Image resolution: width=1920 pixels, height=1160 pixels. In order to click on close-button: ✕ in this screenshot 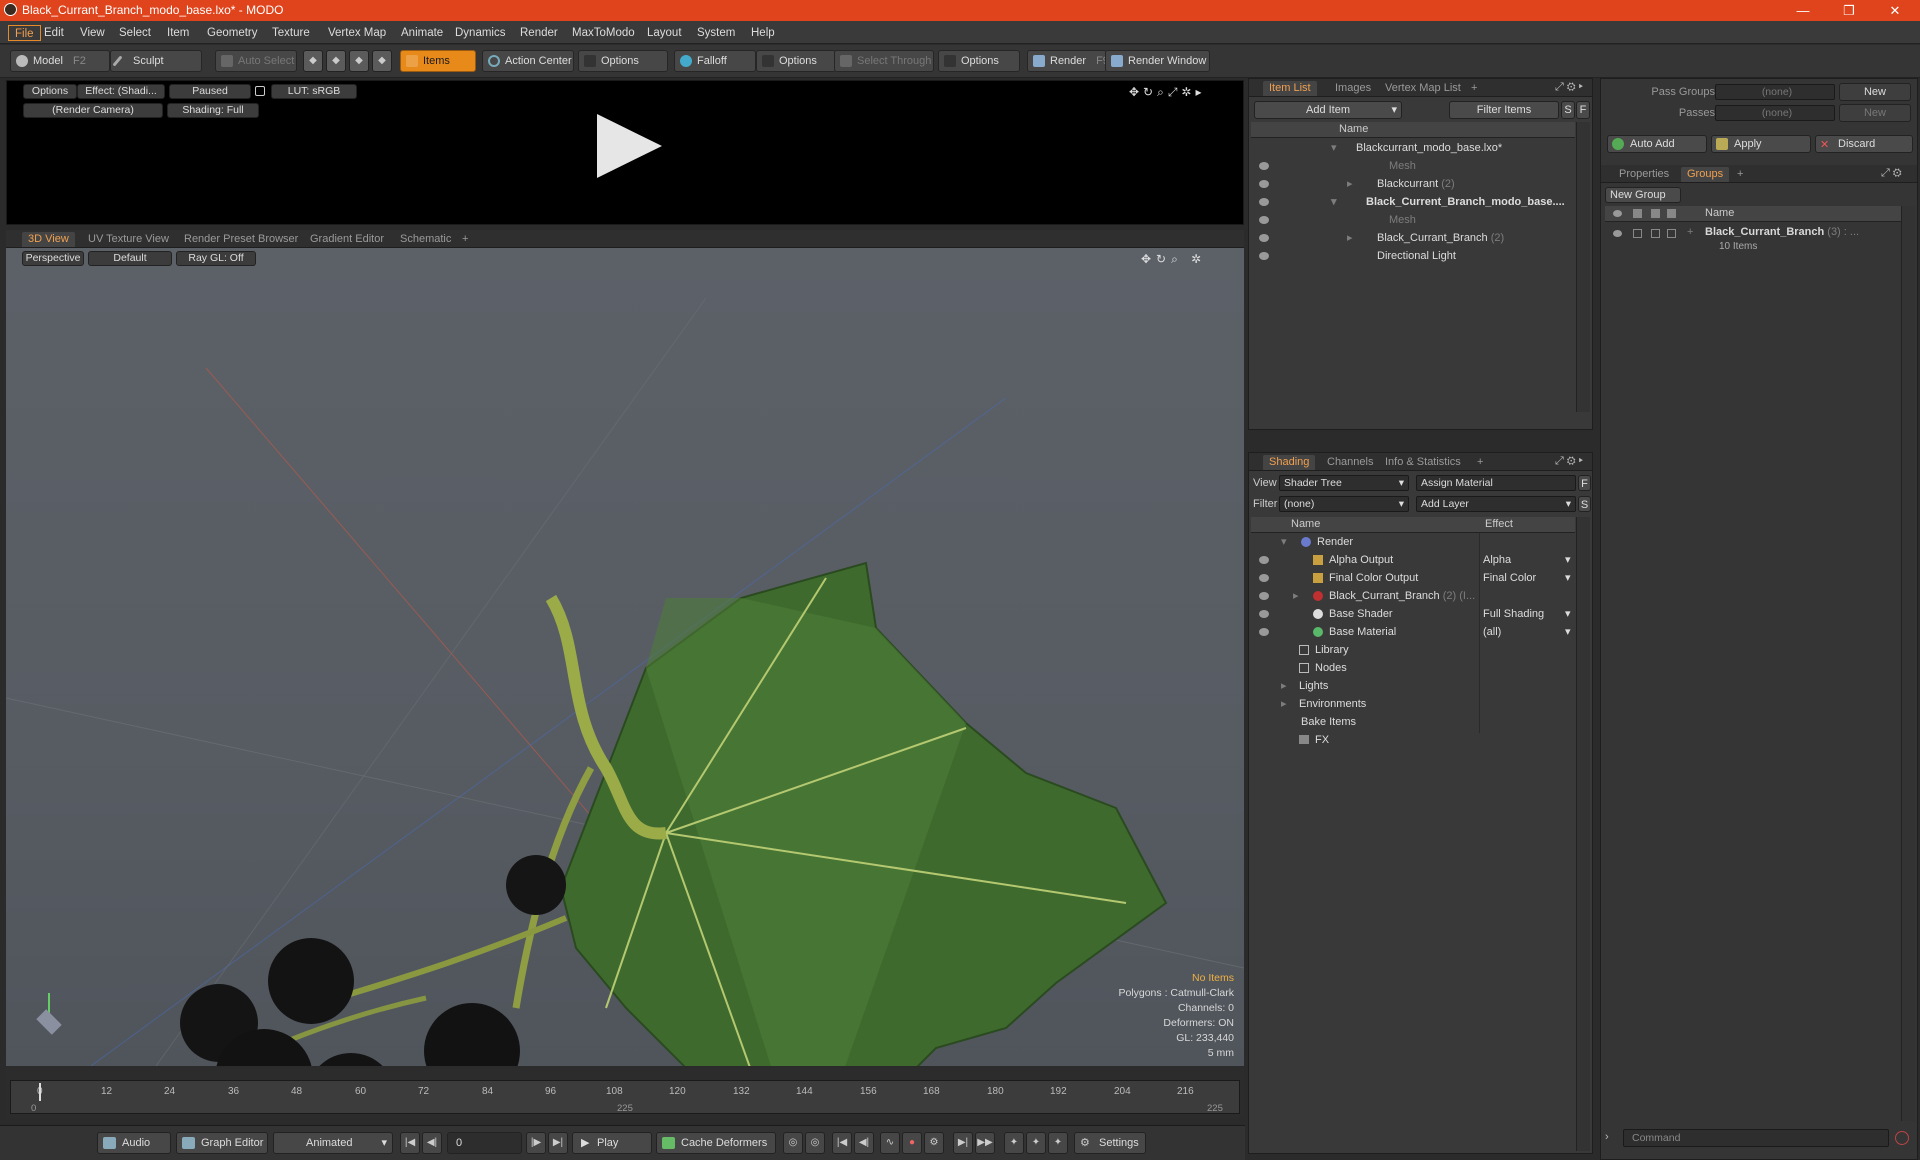, I will do `click(1895, 10)`.